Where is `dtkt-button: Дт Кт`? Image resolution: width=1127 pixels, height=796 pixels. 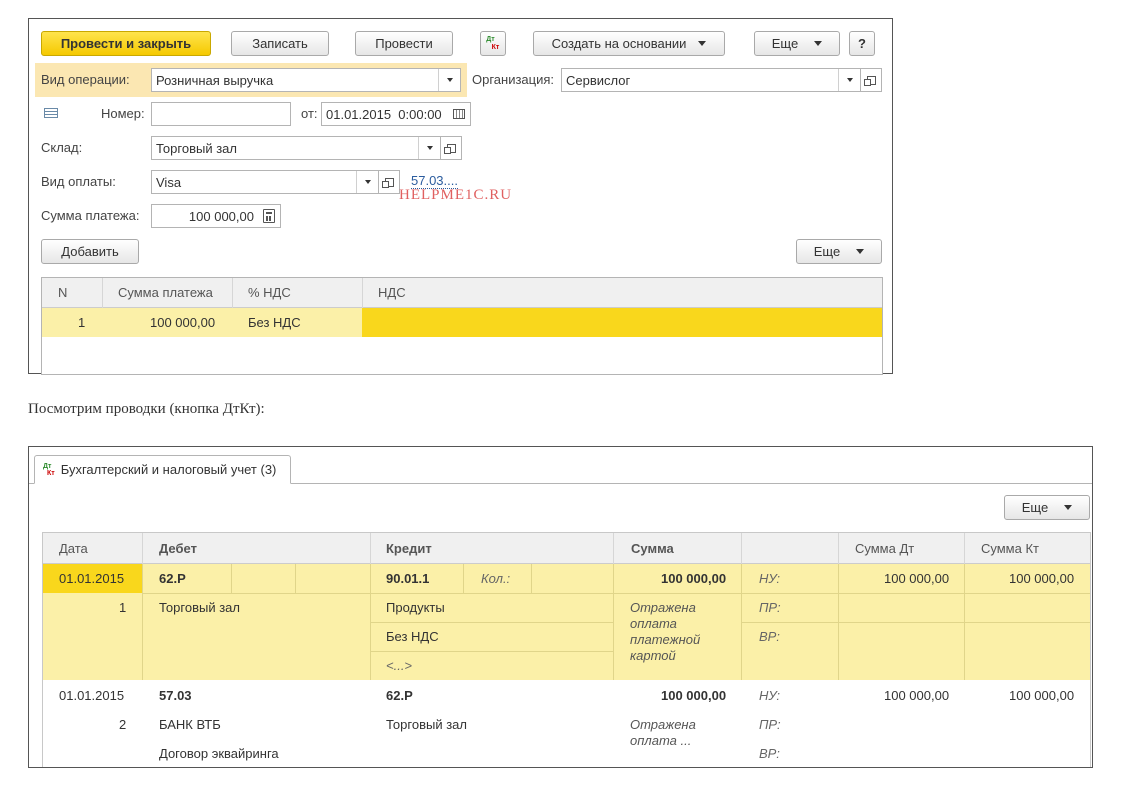 dtkt-button: Дт Кт is located at coordinates (493, 43).